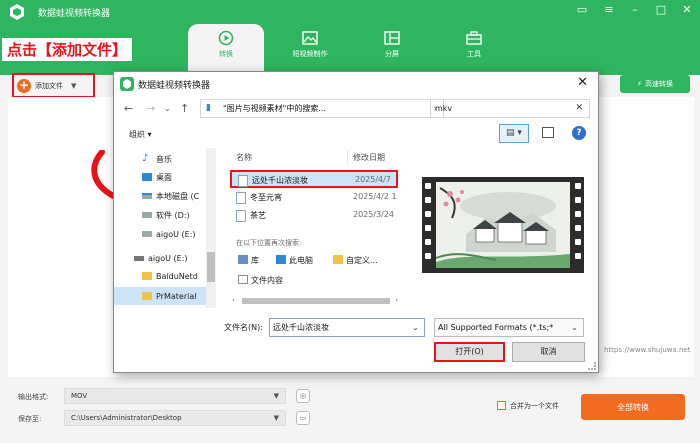 The height and width of the screenshot is (443, 700). Describe the element at coordinates (314, 198) in the screenshot. I see `file-row: 冬至元宵 2025/4/2 1` at that location.